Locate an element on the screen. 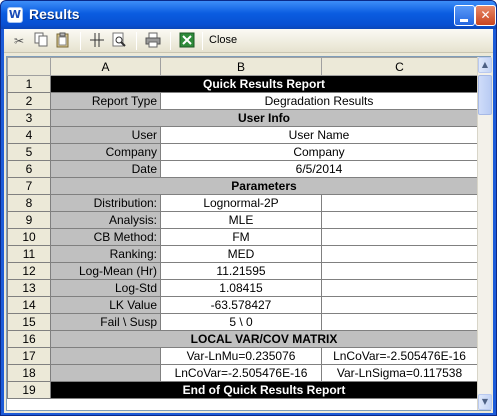 The width and height of the screenshot is (497, 416). table-row: 2 Report Type Degradation Results is located at coordinates (242, 101).